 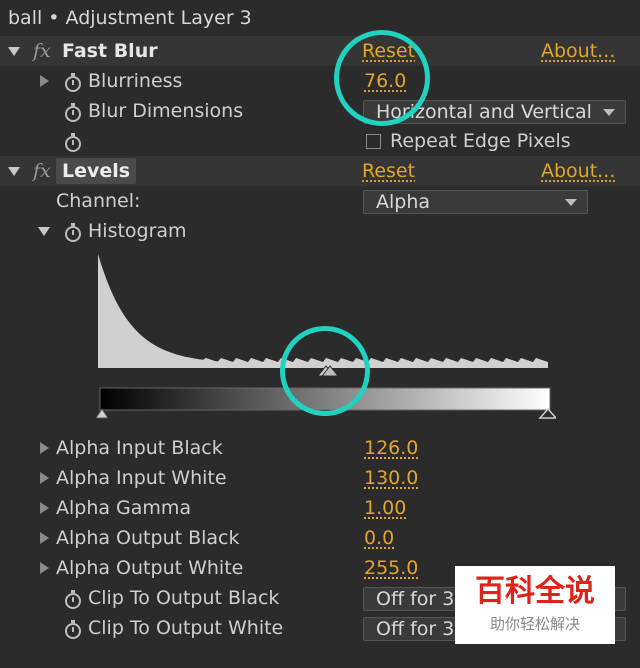 What do you see at coordinates (320, 111) in the screenshot?
I see `blur-dimensions-row: Blur Dimensions Horizontal and Vertical` at bounding box center [320, 111].